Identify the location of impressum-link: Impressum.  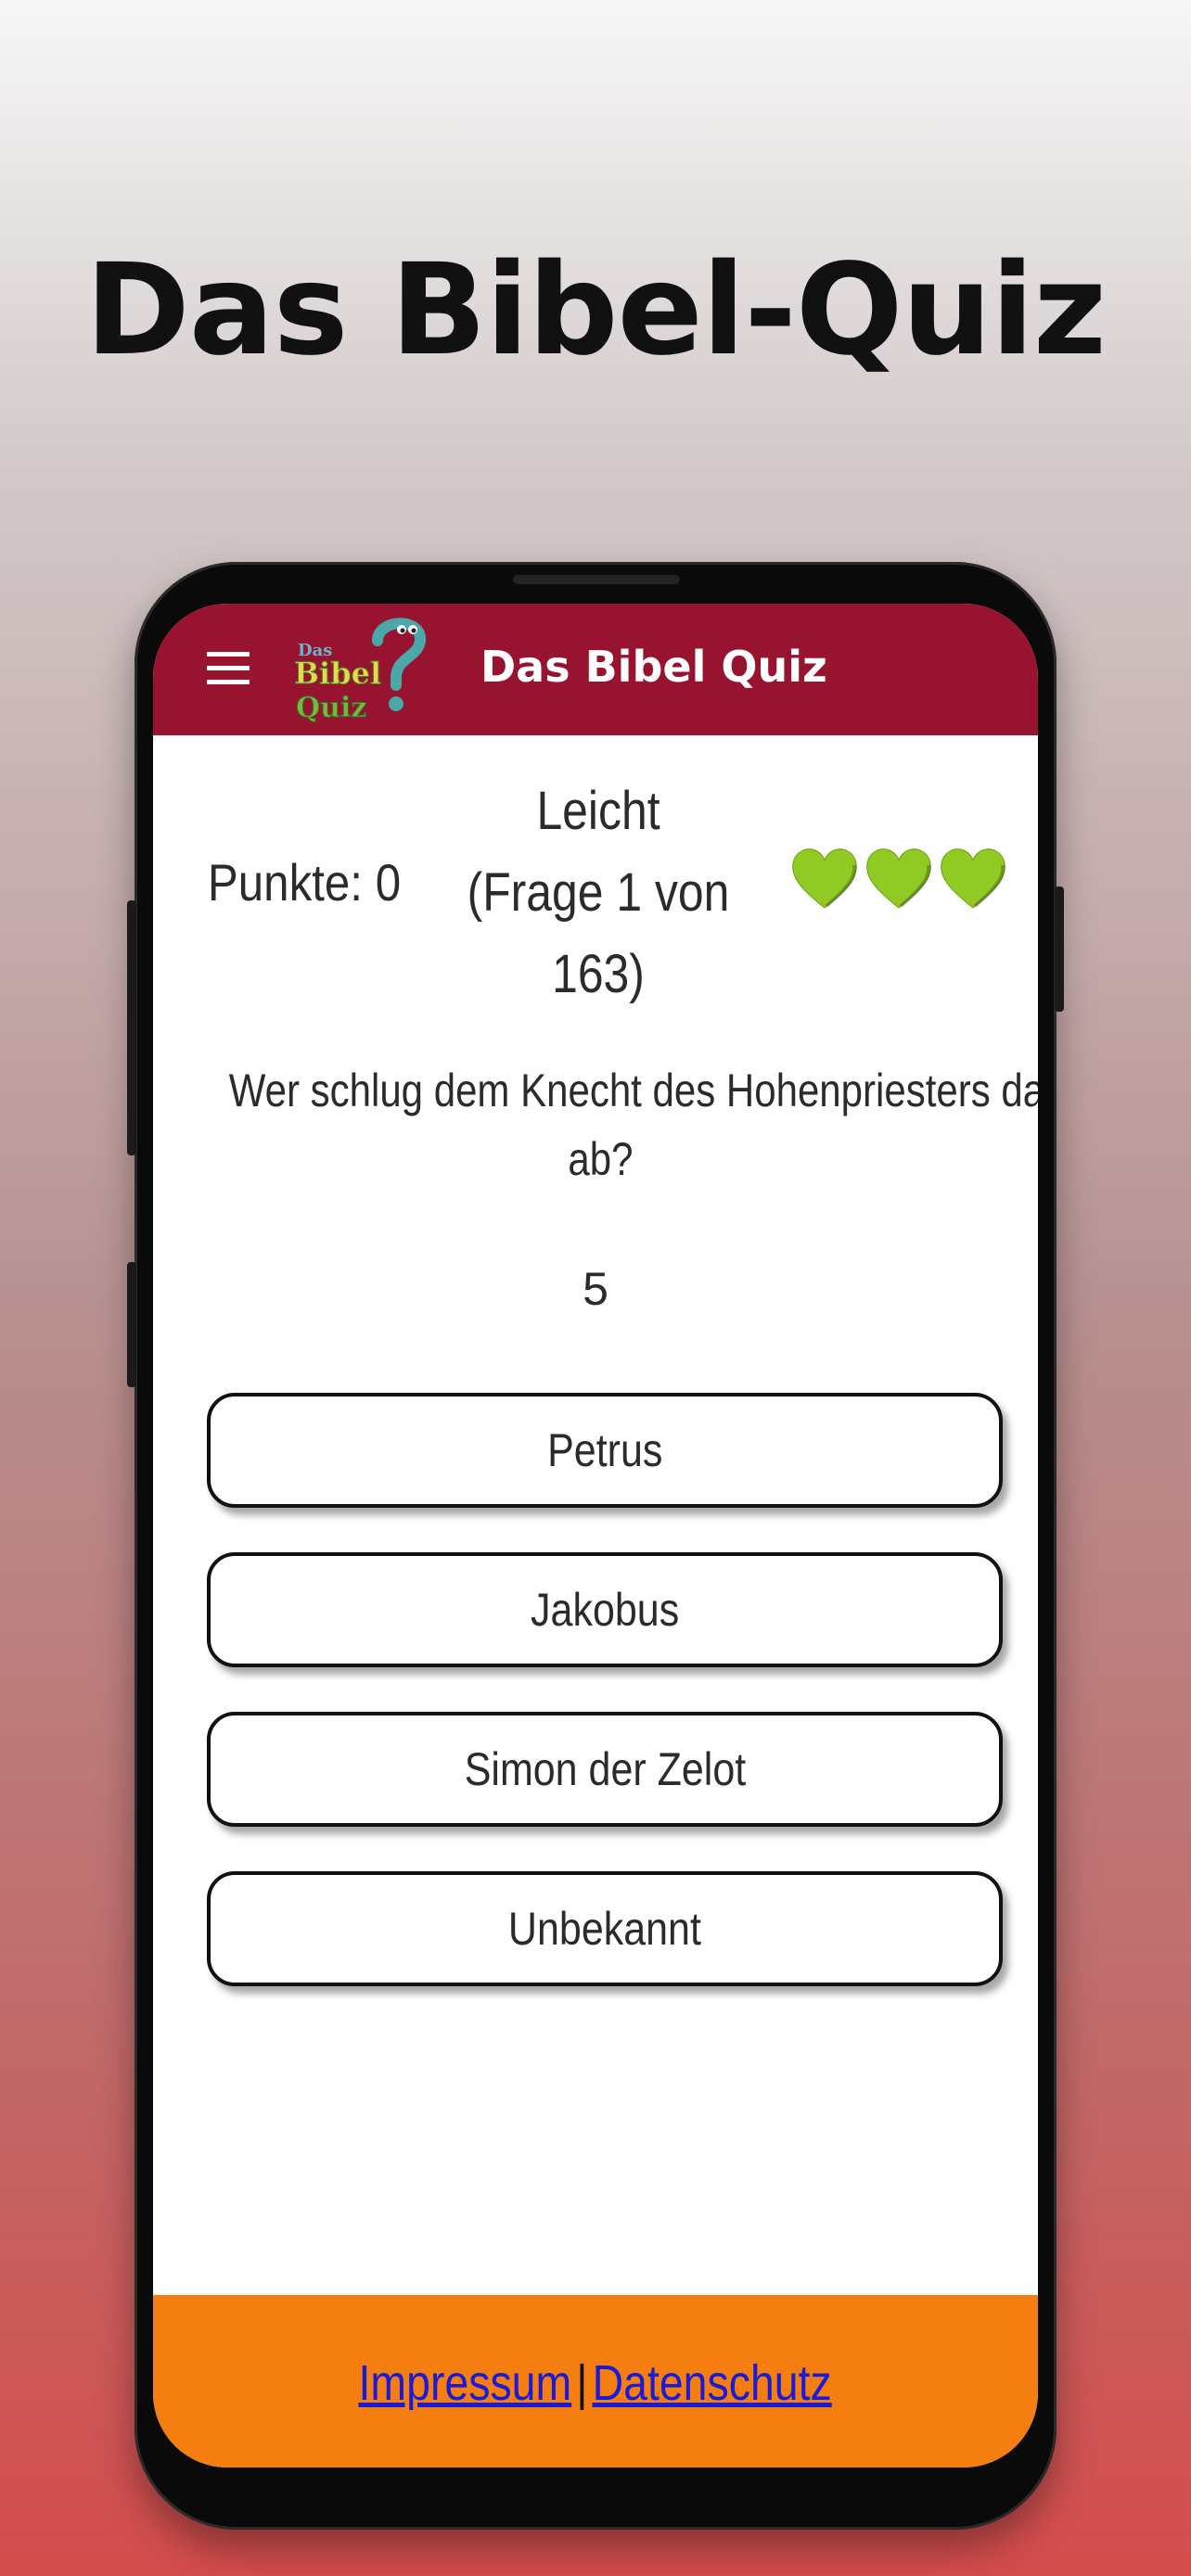
(465, 2383).